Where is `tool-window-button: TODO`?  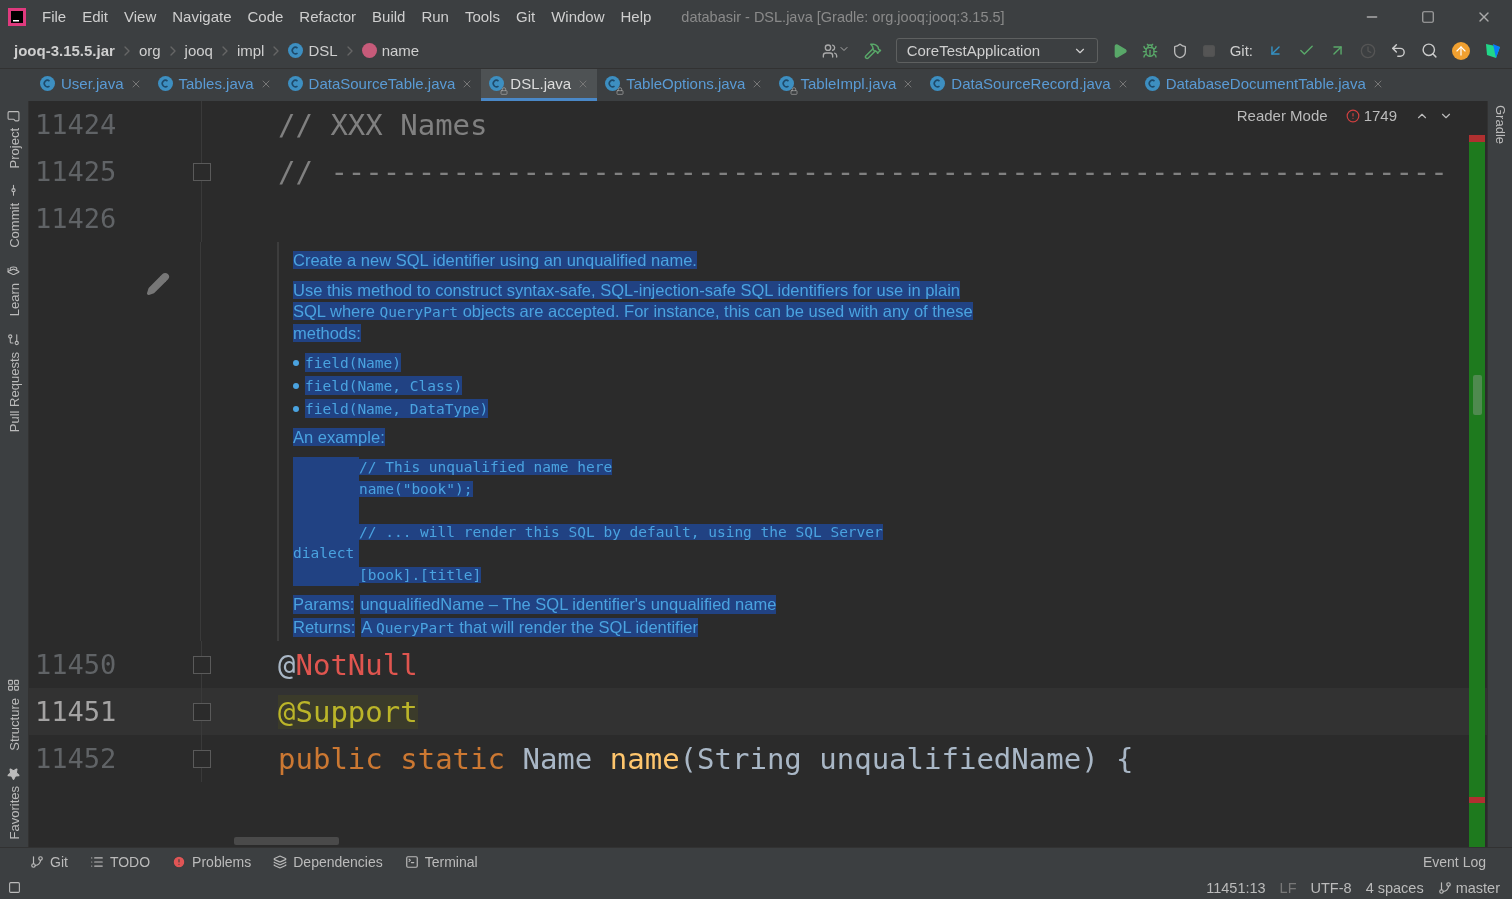 tool-window-button: TODO is located at coordinates (120, 862).